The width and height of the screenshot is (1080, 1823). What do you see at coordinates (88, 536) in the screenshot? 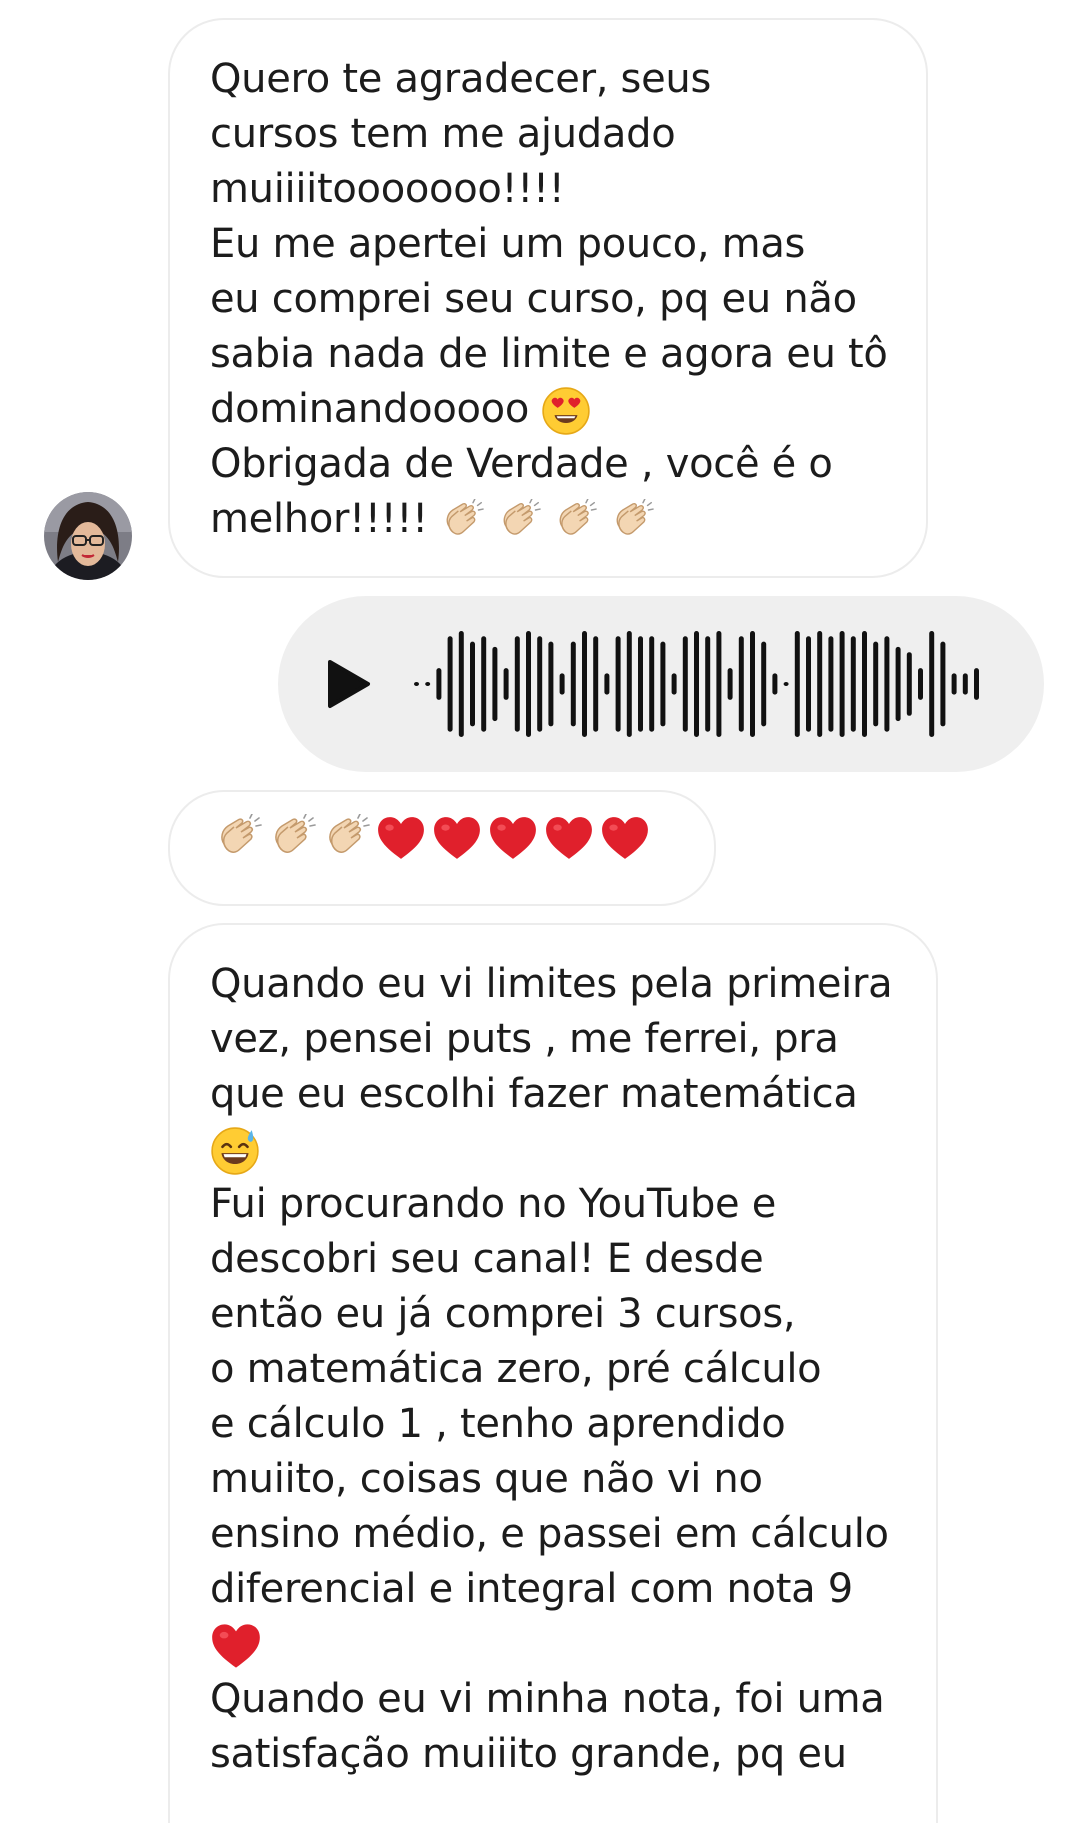
I see `sender-avatar` at bounding box center [88, 536].